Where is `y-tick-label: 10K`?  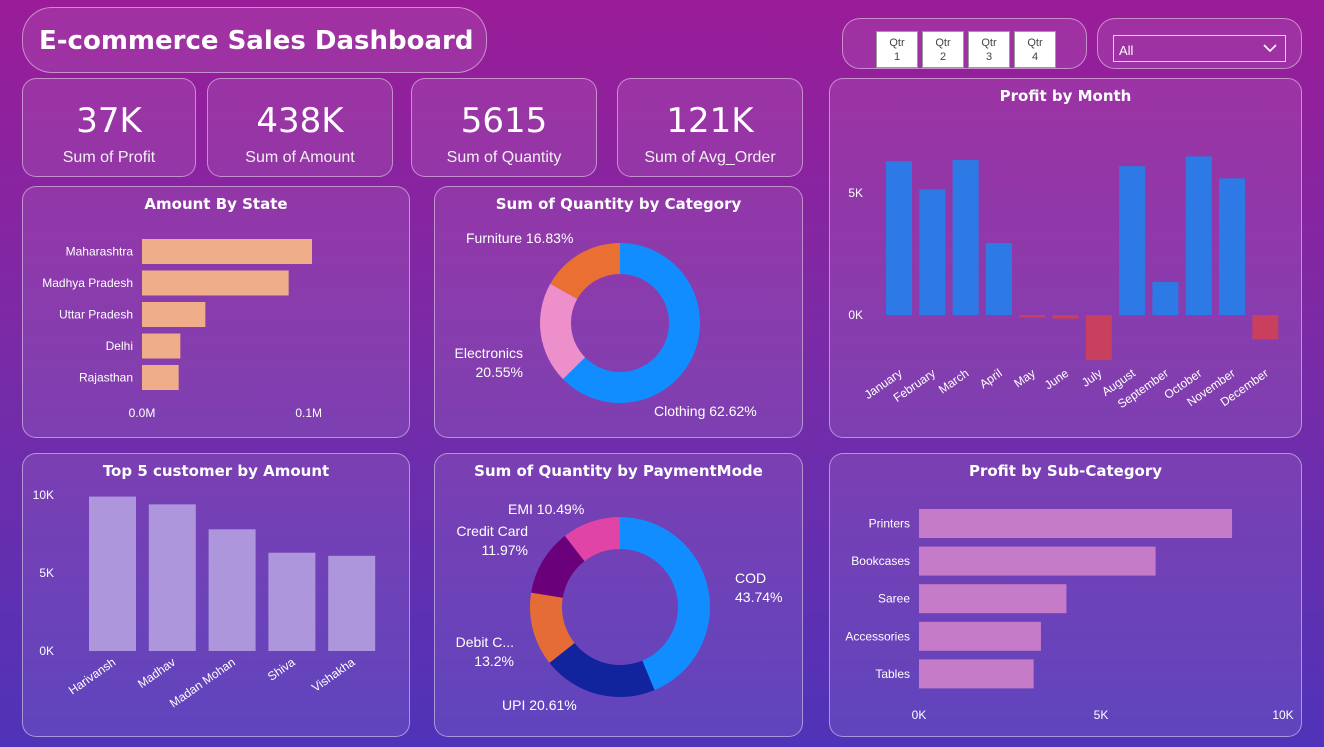 y-tick-label: 10K is located at coordinates (43, 495).